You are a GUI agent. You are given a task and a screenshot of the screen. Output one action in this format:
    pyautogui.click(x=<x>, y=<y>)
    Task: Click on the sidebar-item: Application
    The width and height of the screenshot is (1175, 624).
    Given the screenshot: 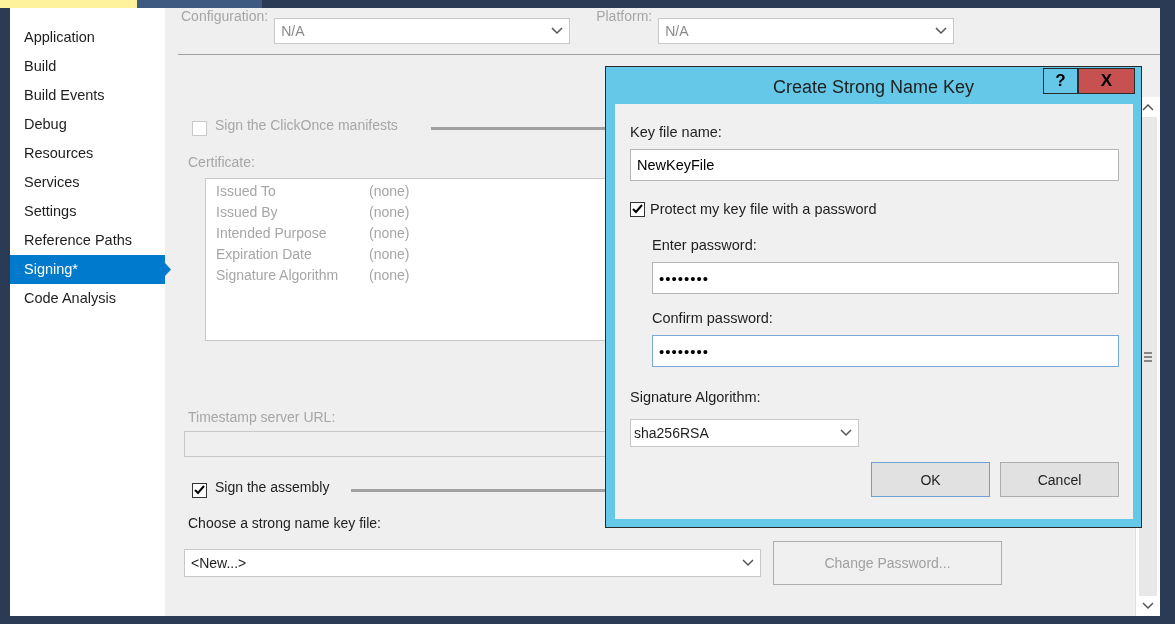 What is the action you would take?
    pyautogui.click(x=87, y=37)
    